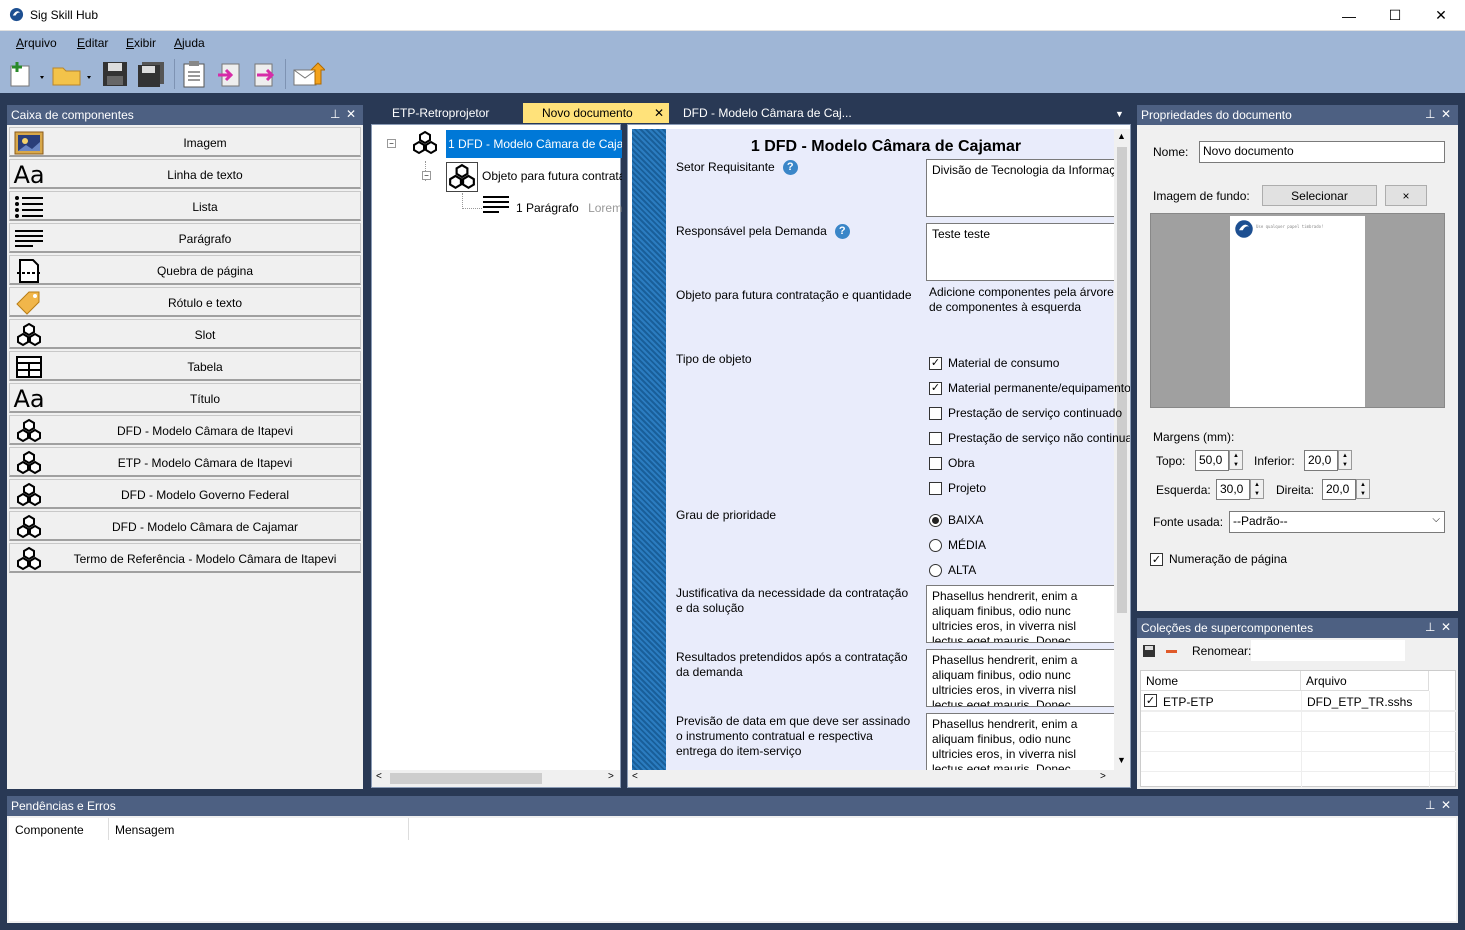 Image resolution: width=1465 pixels, height=930 pixels. I want to click on save-button, so click(115, 74).